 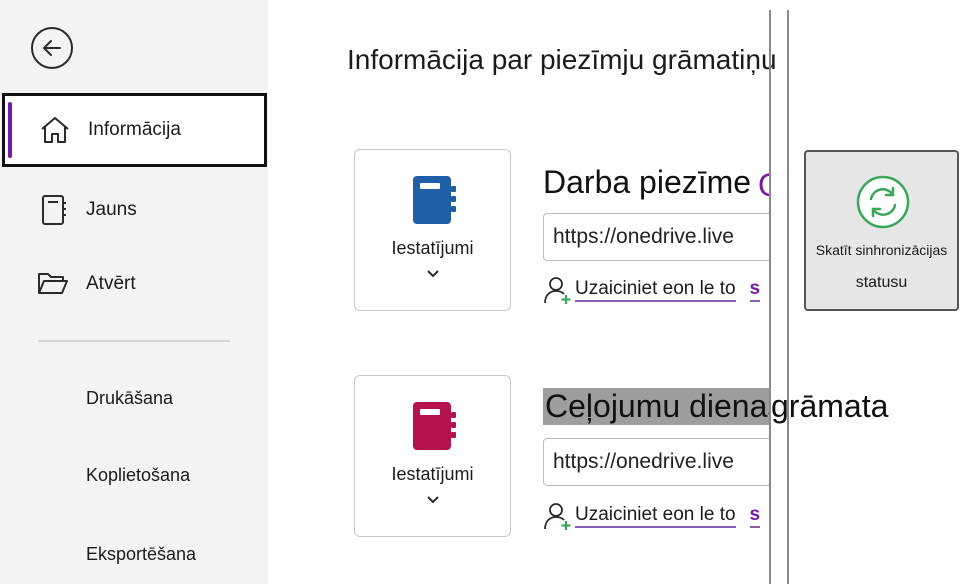 What do you see at coordinates (656, 406) in the screenshot?
I see `notebook-name: Ceļojumu dienas` at bounding box center [656, 406].